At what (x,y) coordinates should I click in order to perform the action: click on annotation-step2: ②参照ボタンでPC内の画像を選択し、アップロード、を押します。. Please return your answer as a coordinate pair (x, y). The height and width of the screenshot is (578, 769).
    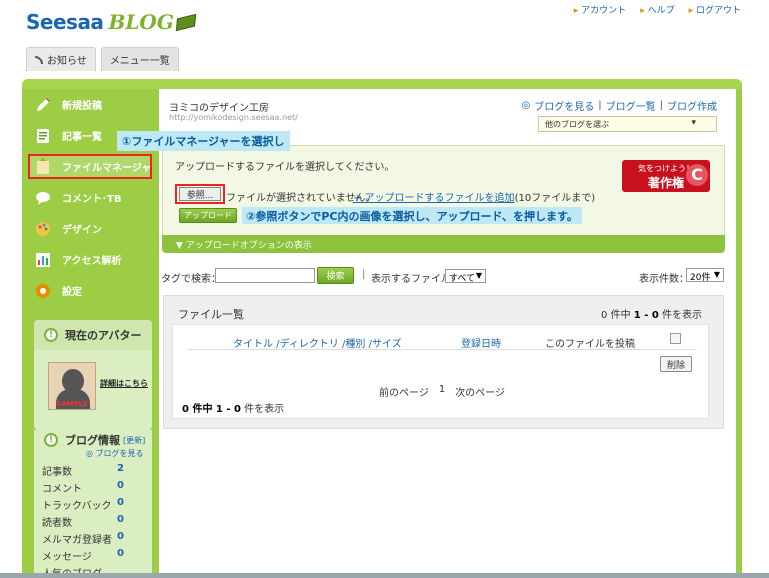
    Looking at the image, I should click on (412, 215).